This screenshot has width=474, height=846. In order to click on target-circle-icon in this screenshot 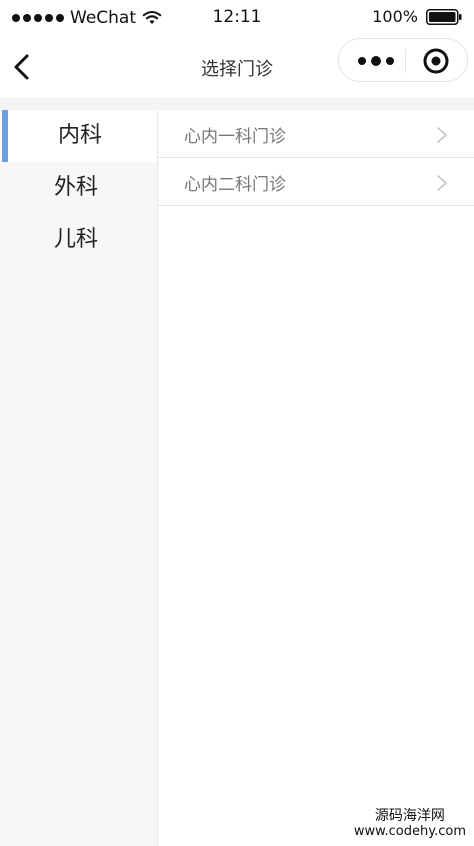, I will do `click(436, 61)`.